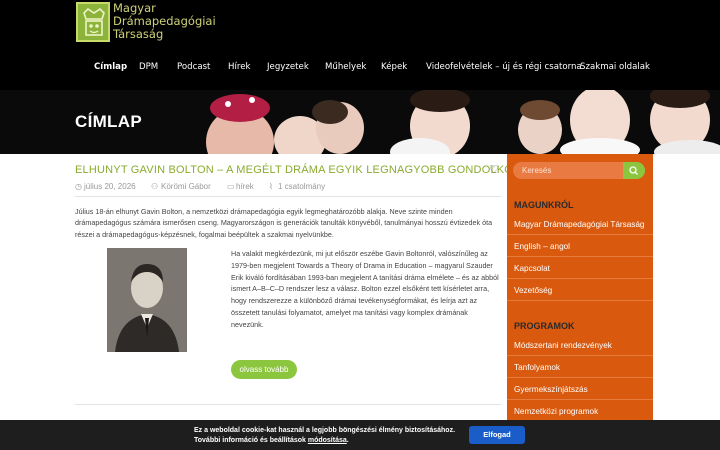 The width and height of the screenshot is (720, 450). What do you see at coordinates (110, 186) in the screenshot?
I see `post-date: július 20, 2026` at bounding box center [110, 186].